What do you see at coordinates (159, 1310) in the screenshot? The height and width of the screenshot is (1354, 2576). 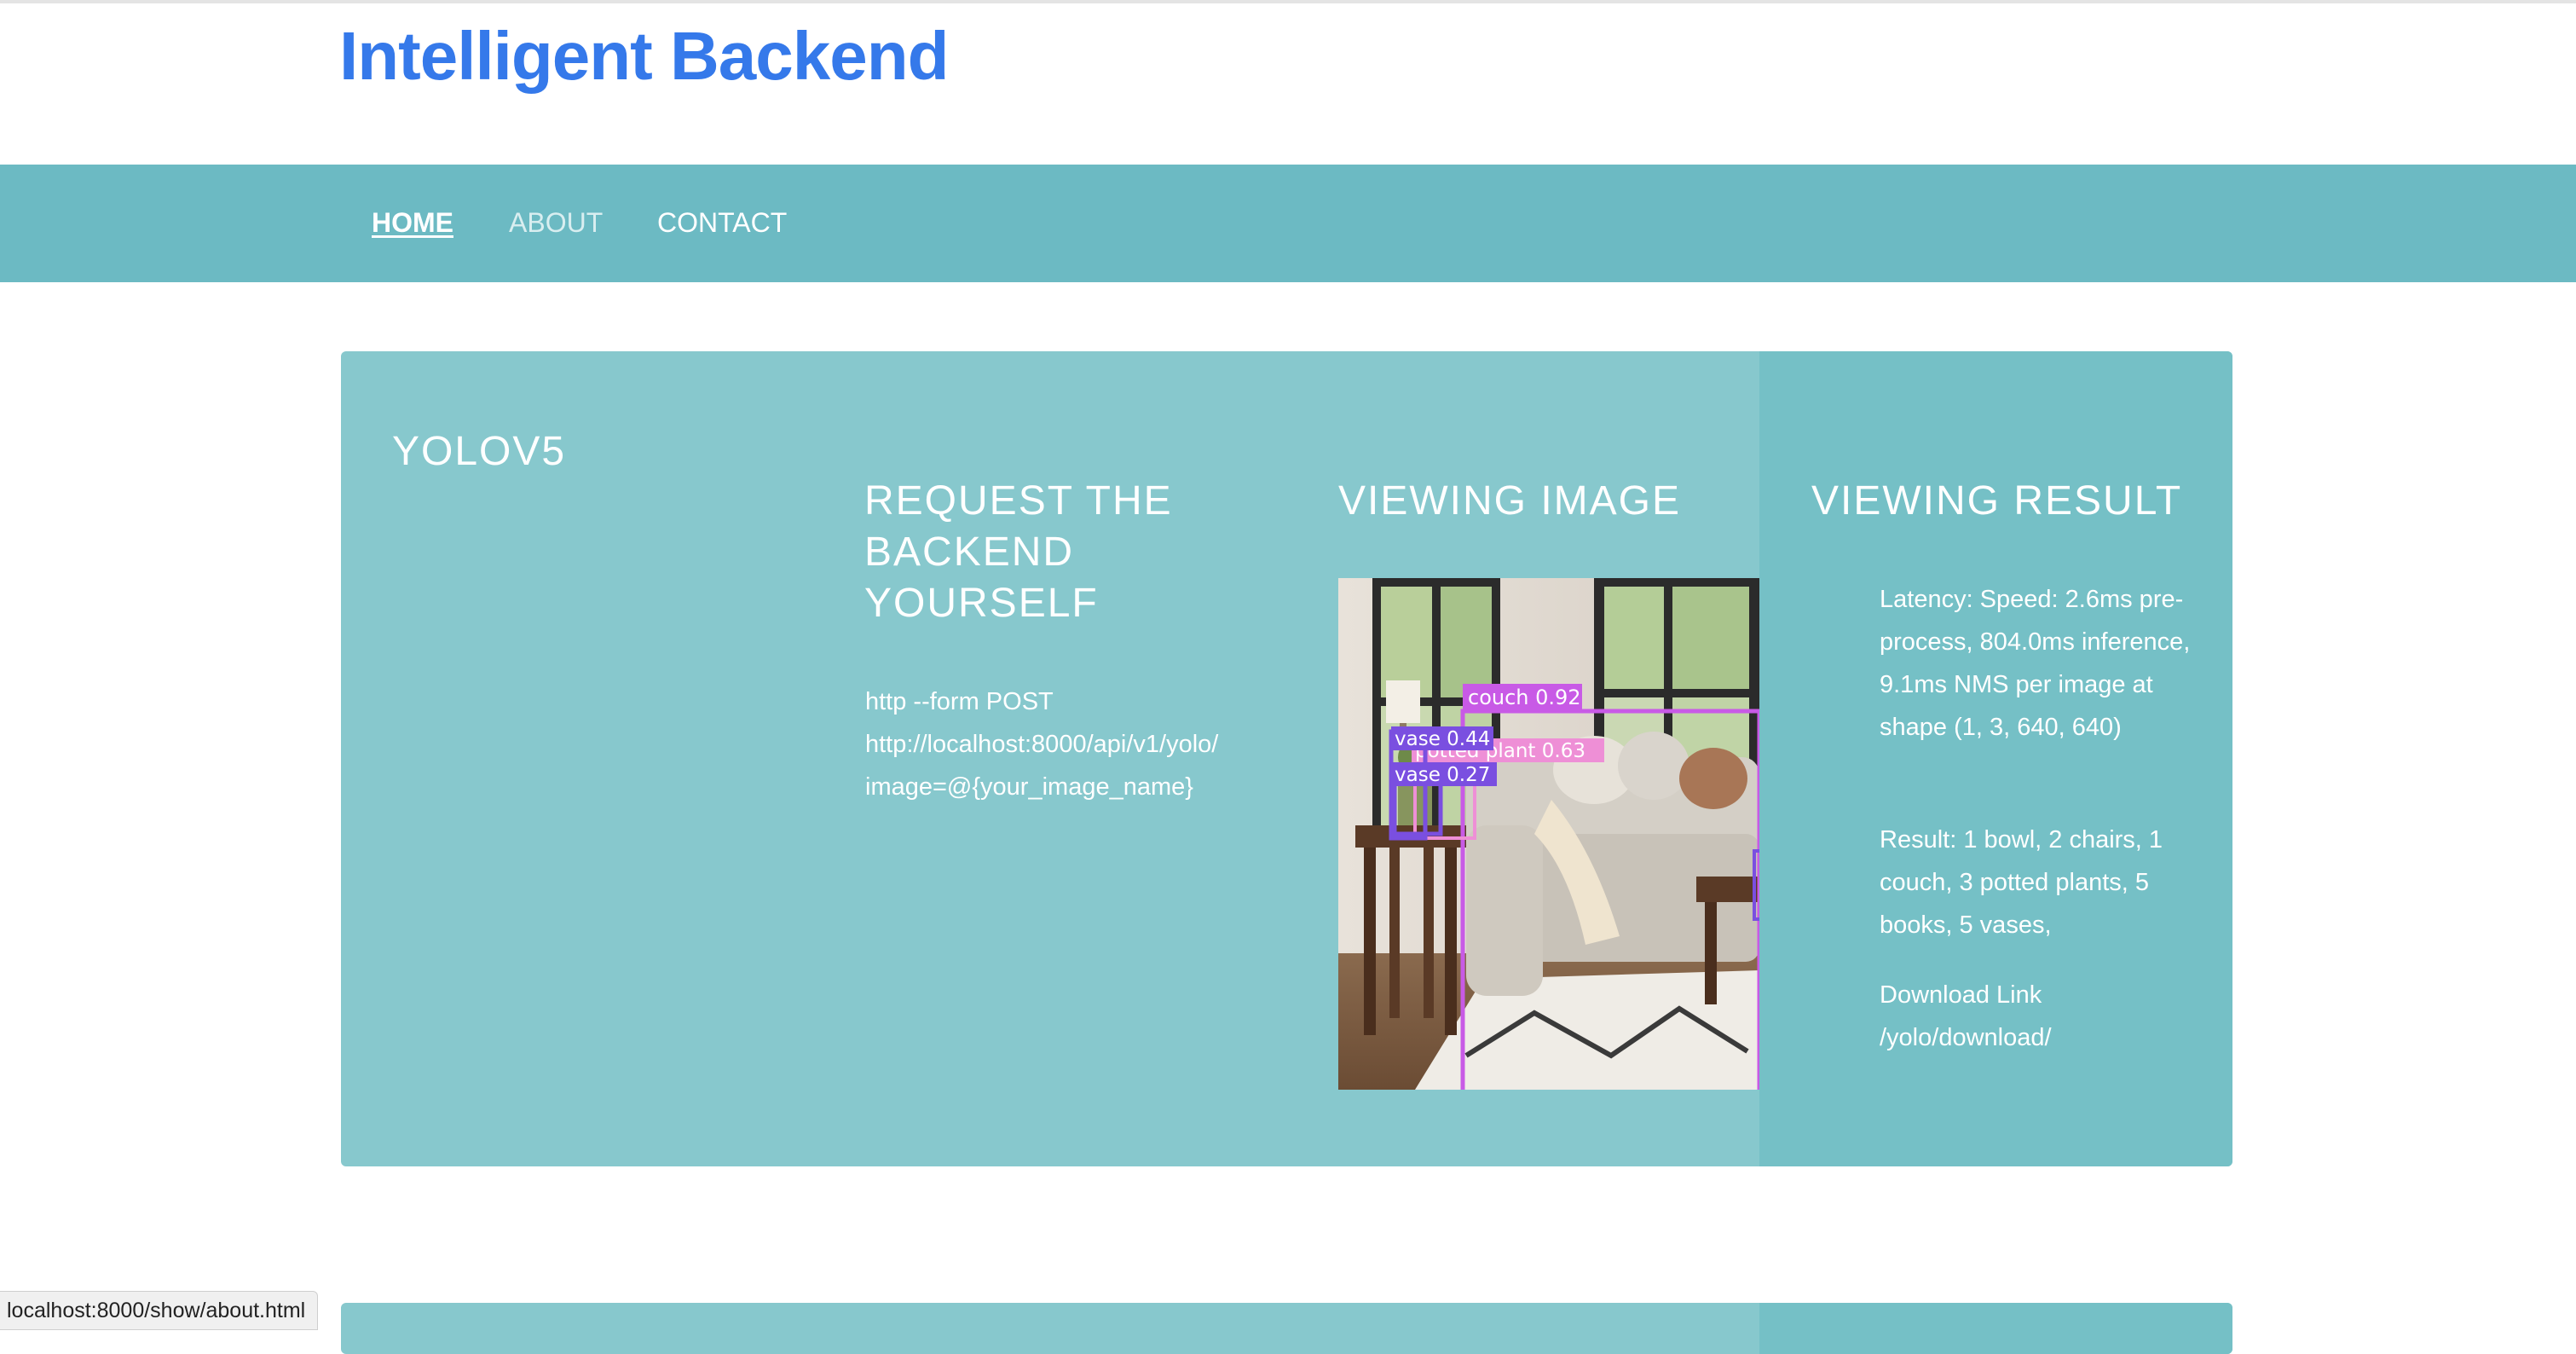 I see `link-status-bar: localhost:8000/show/about.html` at bounding box center [159, 1310].